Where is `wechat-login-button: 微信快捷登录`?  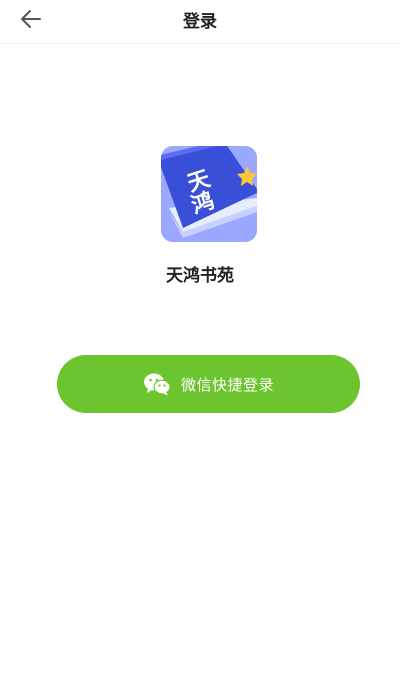
wechat-login-button: 微信快捷登录 is located at coordinates (208, 384).